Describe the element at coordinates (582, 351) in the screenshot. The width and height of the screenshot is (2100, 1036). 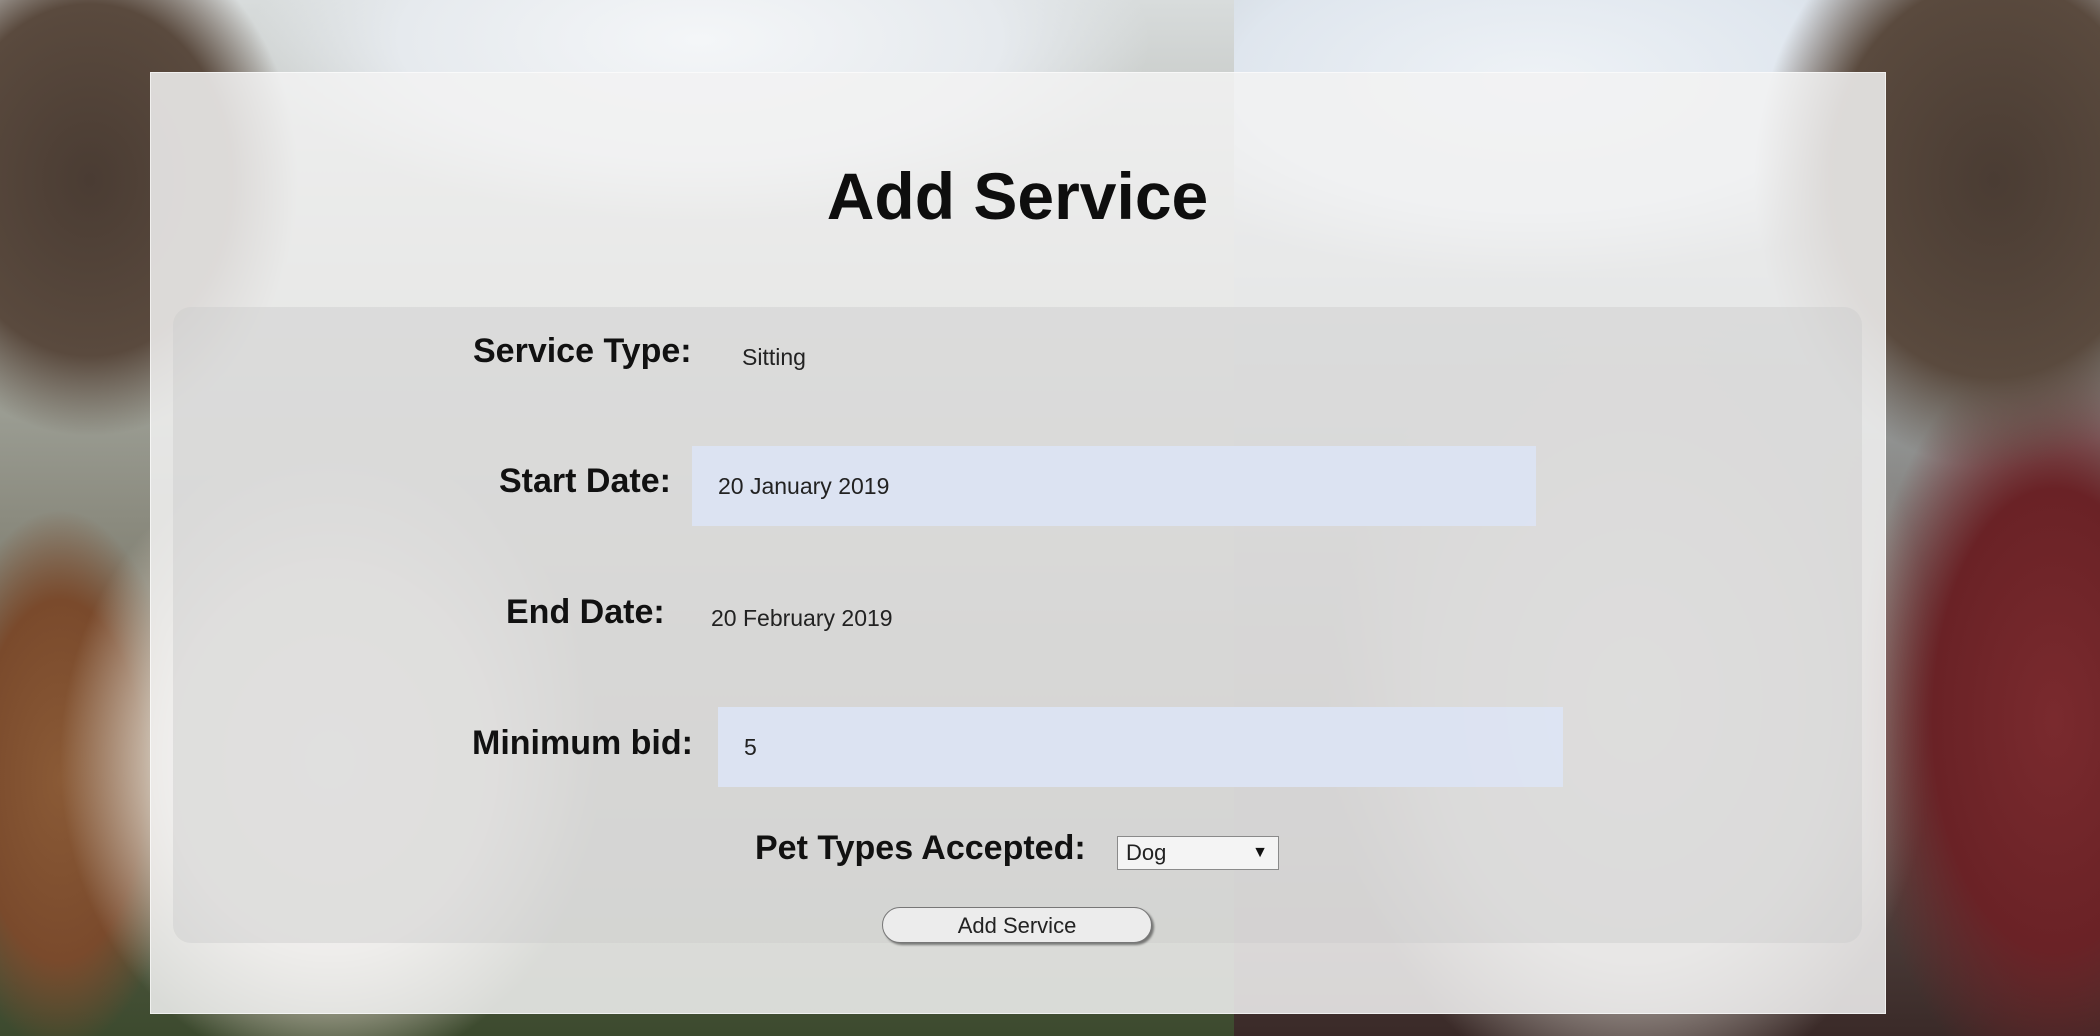
I see `service-type-label: Service Type:` at that location.